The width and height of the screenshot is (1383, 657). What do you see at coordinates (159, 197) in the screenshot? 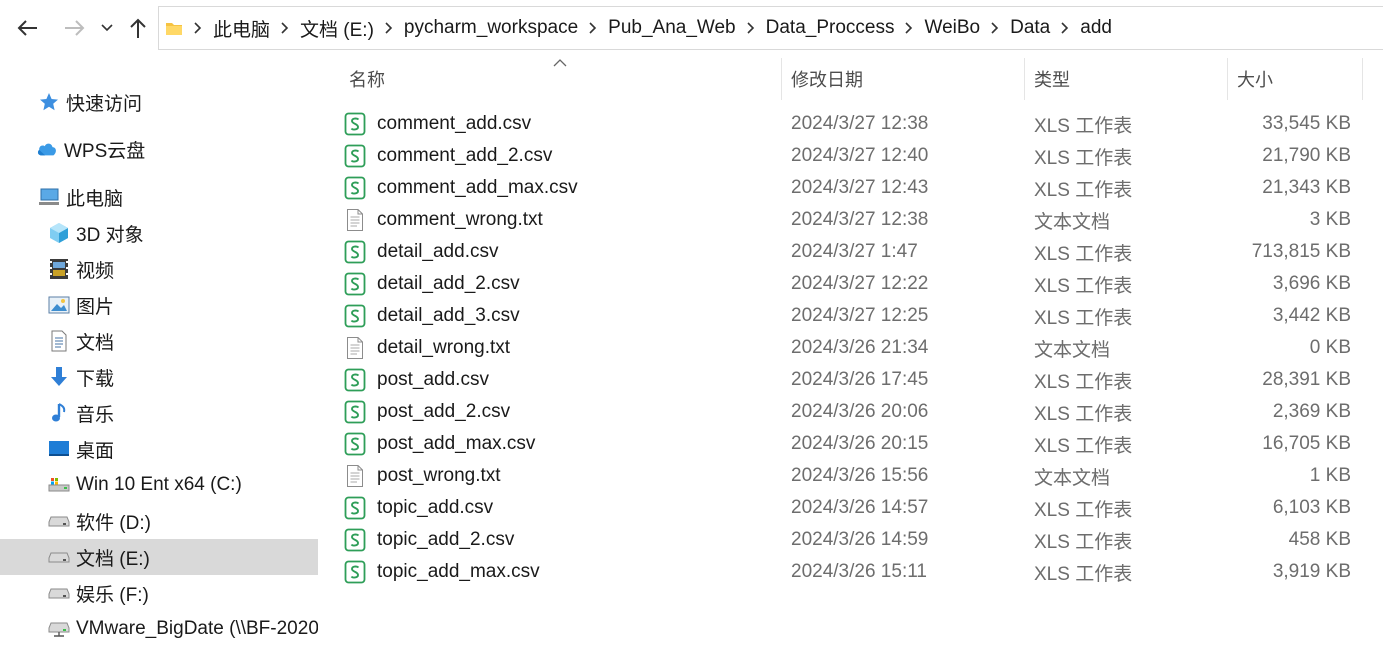
I see `nav-item-this-pc: 此电脑` at bounding box center [159, 197].